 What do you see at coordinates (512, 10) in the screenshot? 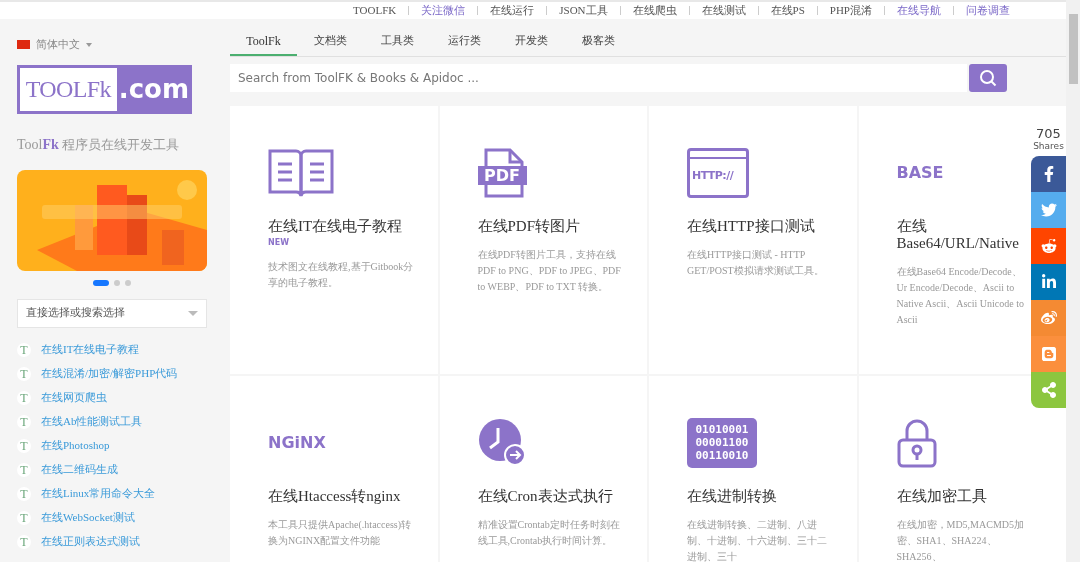
I see `top-nav-link: 在线运行` at bounding box center [512, 10].